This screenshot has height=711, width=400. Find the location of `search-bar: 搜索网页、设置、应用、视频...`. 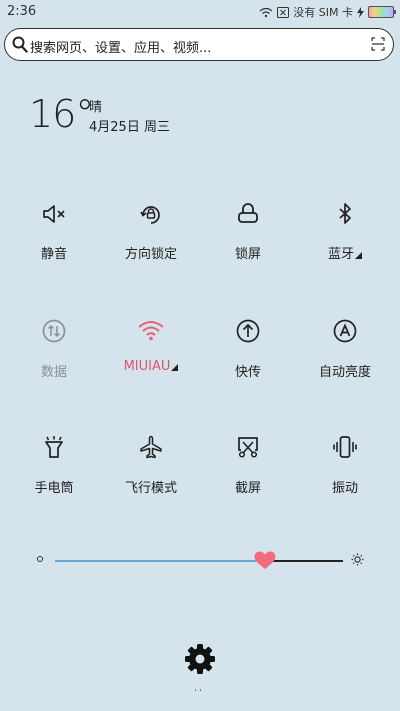

search-bar: 搜索网页、设置、应用、视频... is located at coordinates (199, 44).